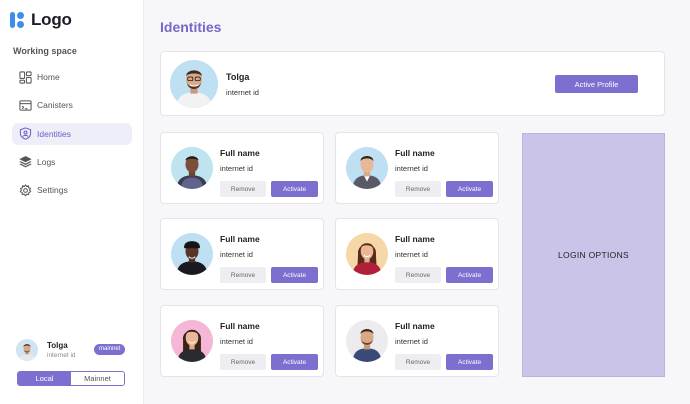  I want to click on page-title: Identities, so click(191, 27).